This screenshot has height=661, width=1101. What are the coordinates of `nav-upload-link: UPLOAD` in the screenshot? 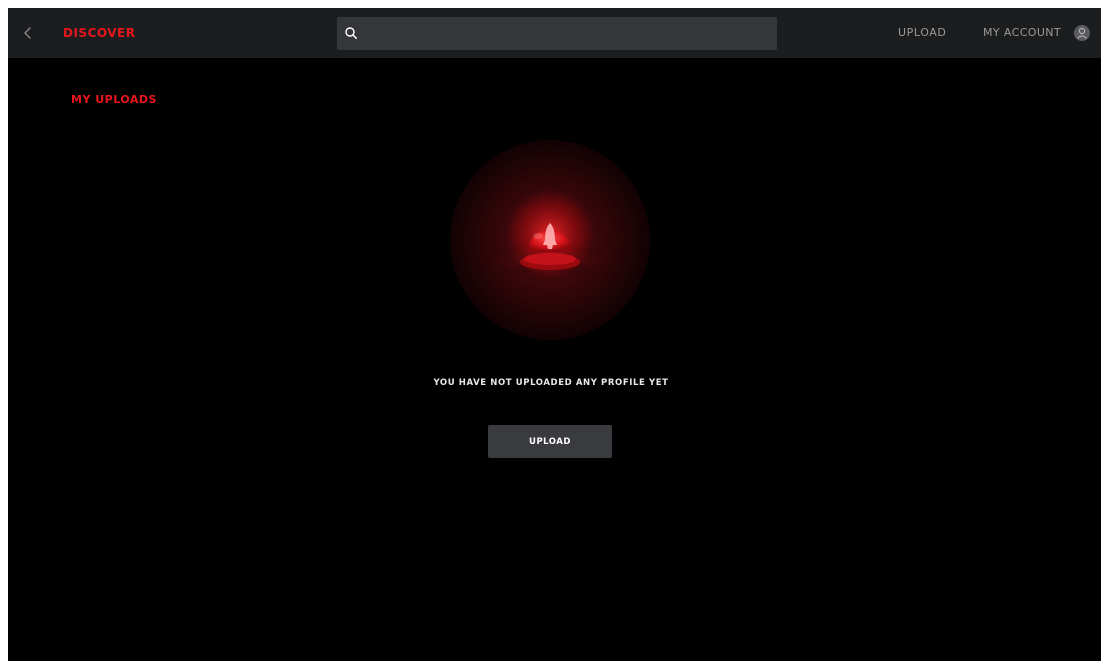 It's located at (922, 33).